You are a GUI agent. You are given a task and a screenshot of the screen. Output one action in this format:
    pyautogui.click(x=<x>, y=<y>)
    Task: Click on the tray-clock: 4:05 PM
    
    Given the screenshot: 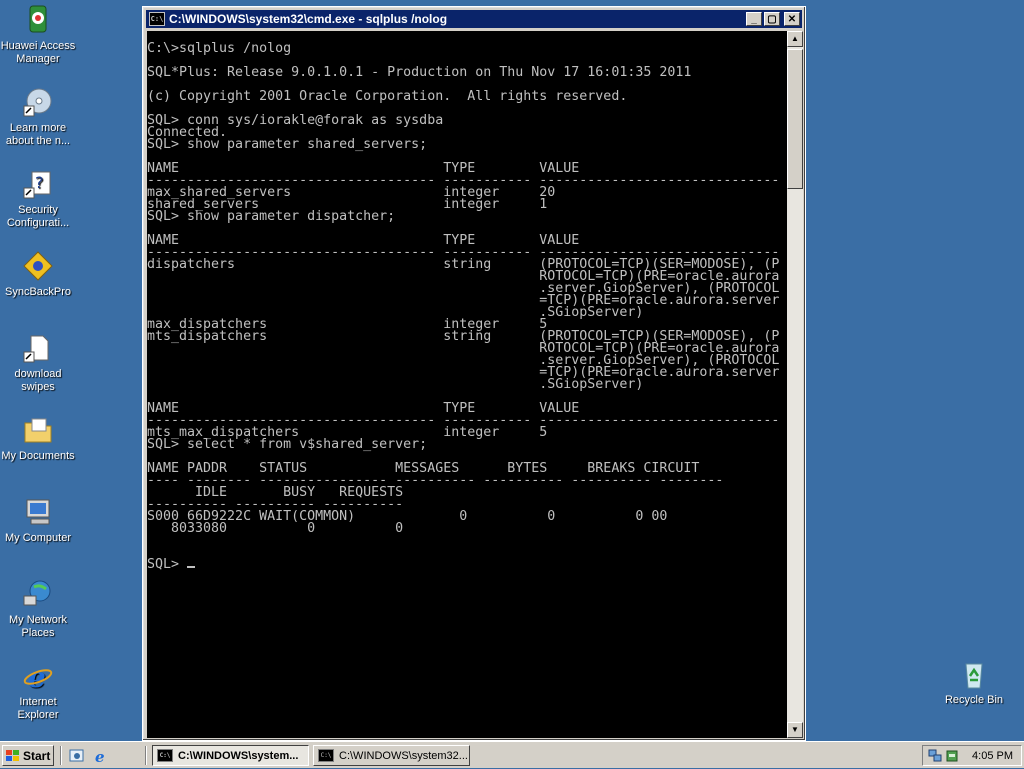 What is the action you would take?
    pyautogui.click(x=992, y=756)
    